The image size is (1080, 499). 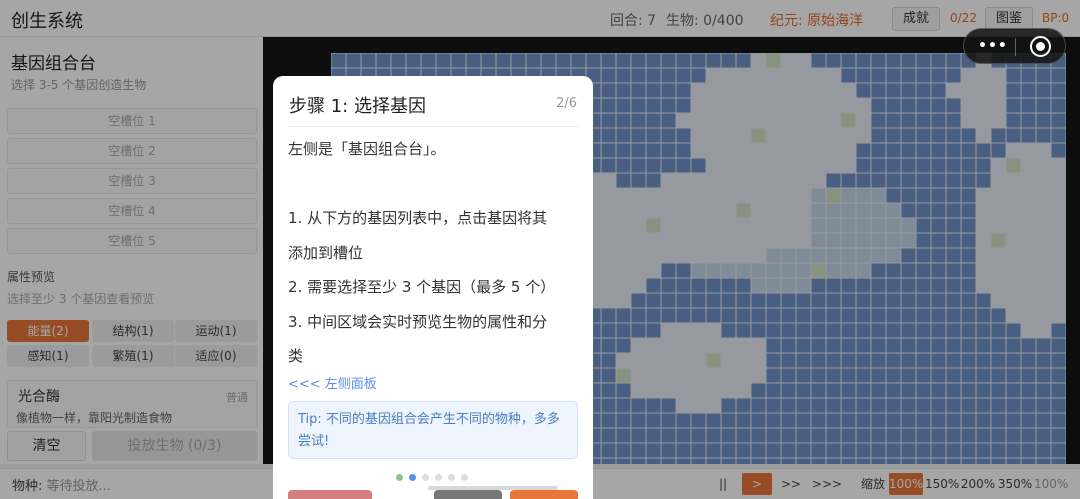 What do you see at coordinates (296, 356) in the screenshot?
I see `tutorial-line-6: 类` at bounding box center [296, 356].